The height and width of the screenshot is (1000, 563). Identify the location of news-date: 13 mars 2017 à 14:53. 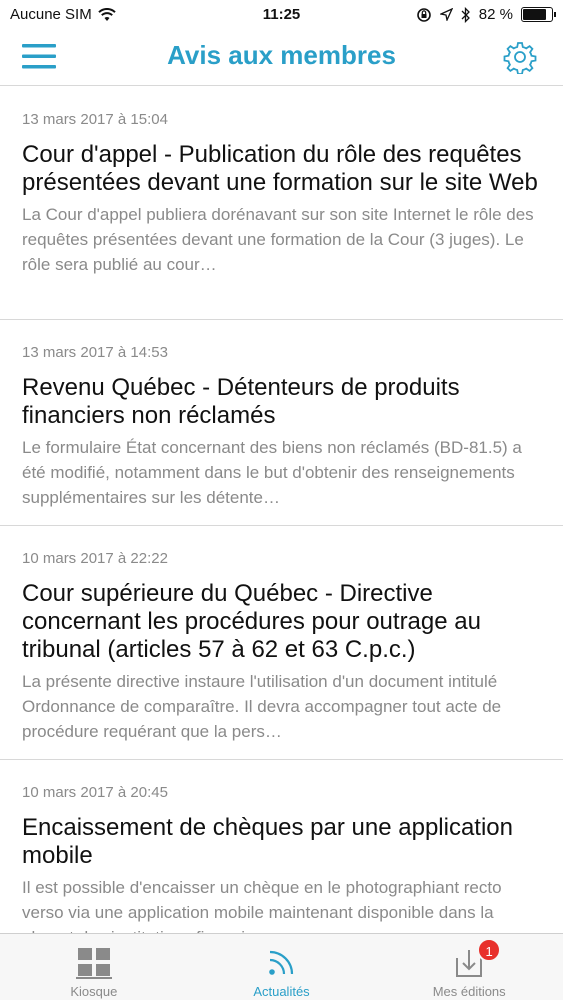
(95, 352).